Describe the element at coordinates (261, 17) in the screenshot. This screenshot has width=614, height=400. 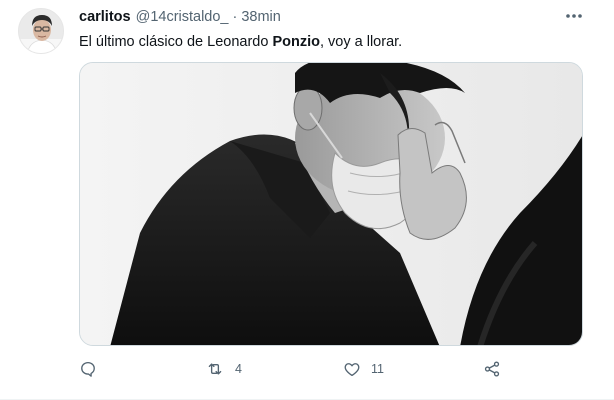
I see `timestamp: 38min` at that location.